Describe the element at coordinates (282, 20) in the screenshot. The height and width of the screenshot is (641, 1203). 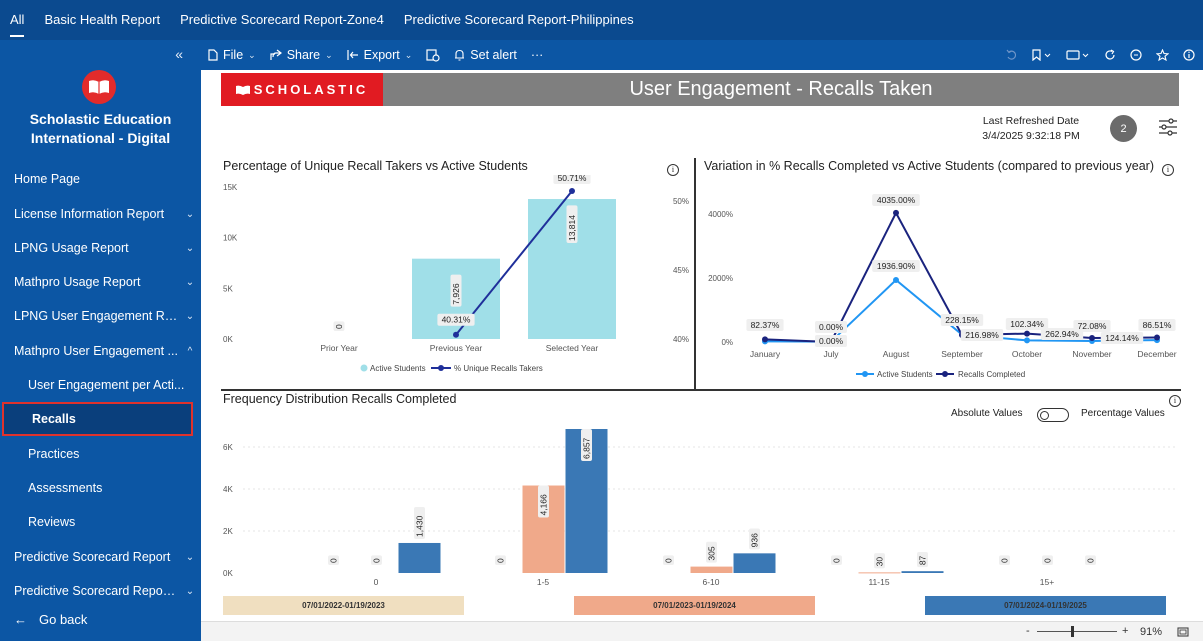
I see `tab-predictive-scorecard-zone4: Predictive Scorecard Report-Zone4` at that location.